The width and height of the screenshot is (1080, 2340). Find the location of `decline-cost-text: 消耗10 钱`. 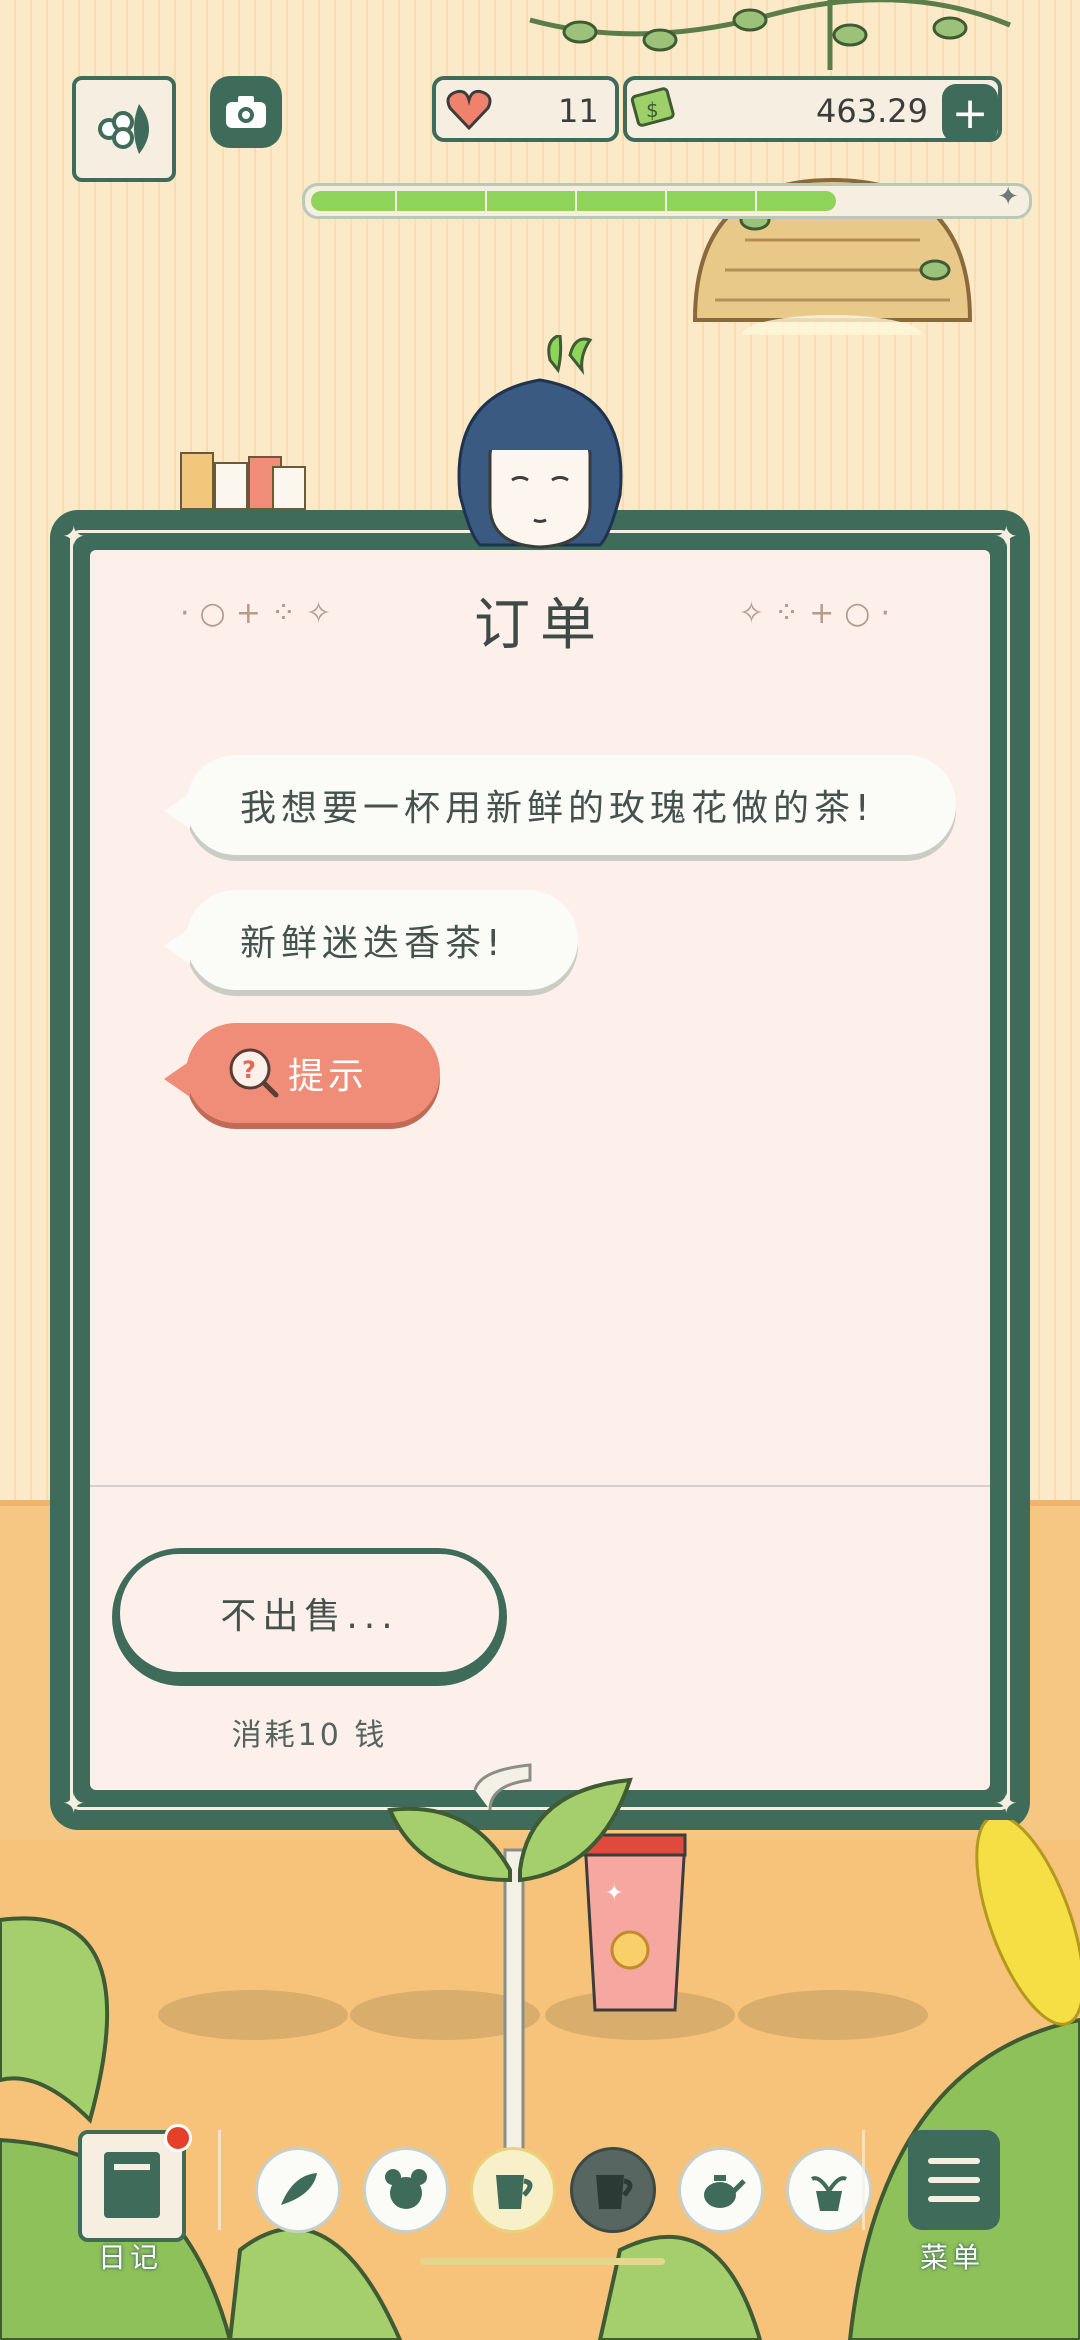

decline-cost-text: 消耗10 钱 is located at coordinates (309, 1735).